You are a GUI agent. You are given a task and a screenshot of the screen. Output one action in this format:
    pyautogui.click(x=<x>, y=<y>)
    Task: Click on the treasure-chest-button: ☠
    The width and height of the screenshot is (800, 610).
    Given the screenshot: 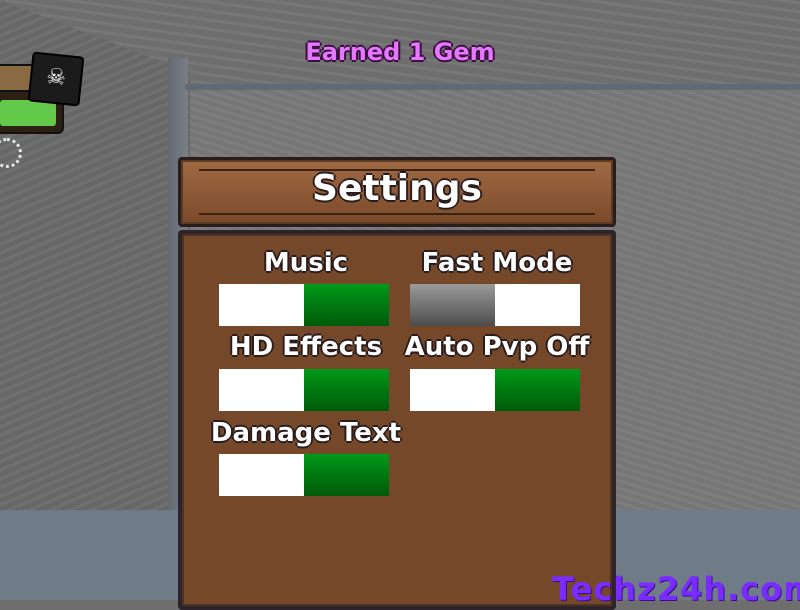 What is the action you would take?
    pyautogui.click(x=42, y=92)
    